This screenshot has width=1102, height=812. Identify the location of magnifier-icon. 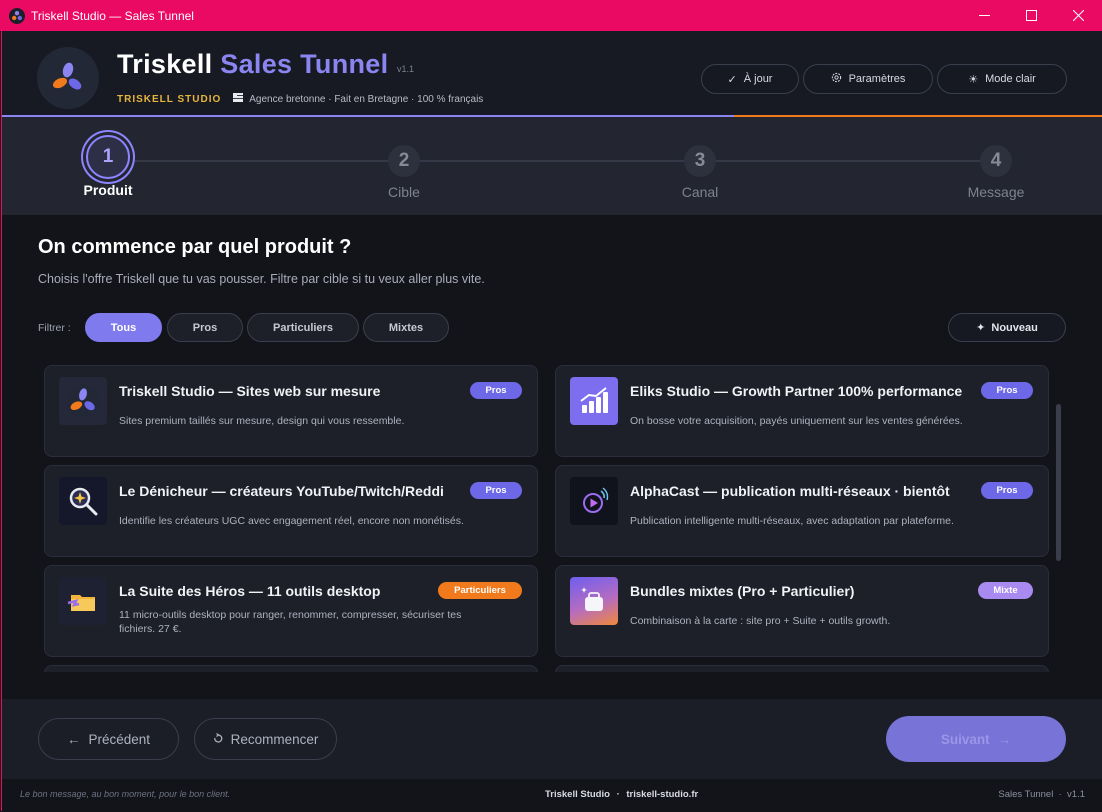
(83, 501).